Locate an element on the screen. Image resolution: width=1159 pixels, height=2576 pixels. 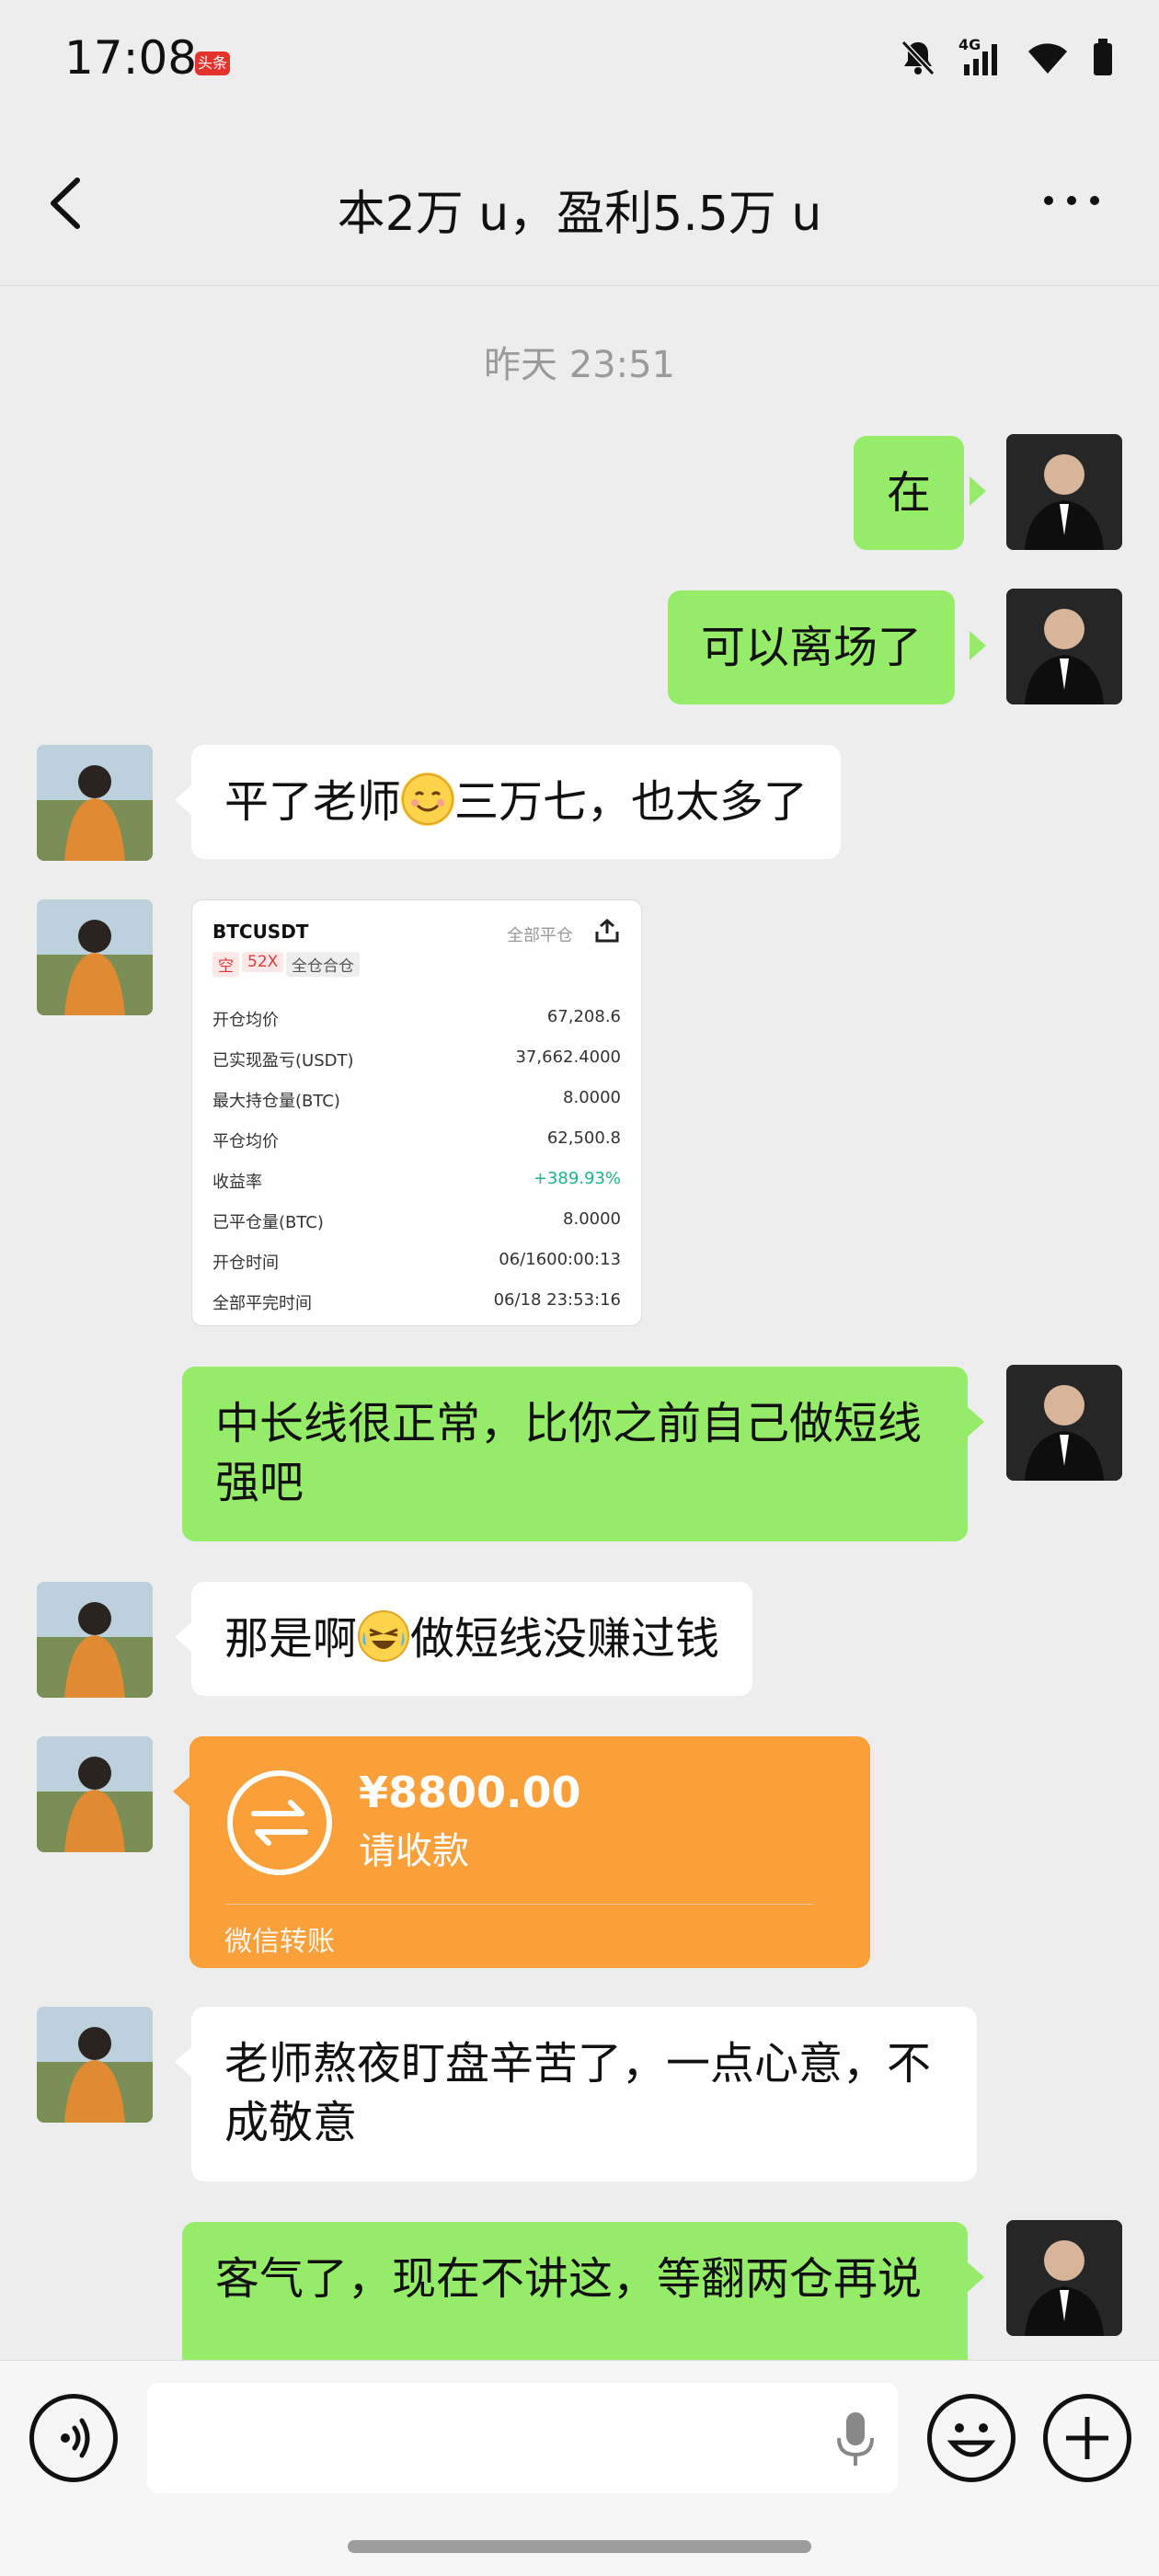
home-indicator is located at coordinates (579, 2547).